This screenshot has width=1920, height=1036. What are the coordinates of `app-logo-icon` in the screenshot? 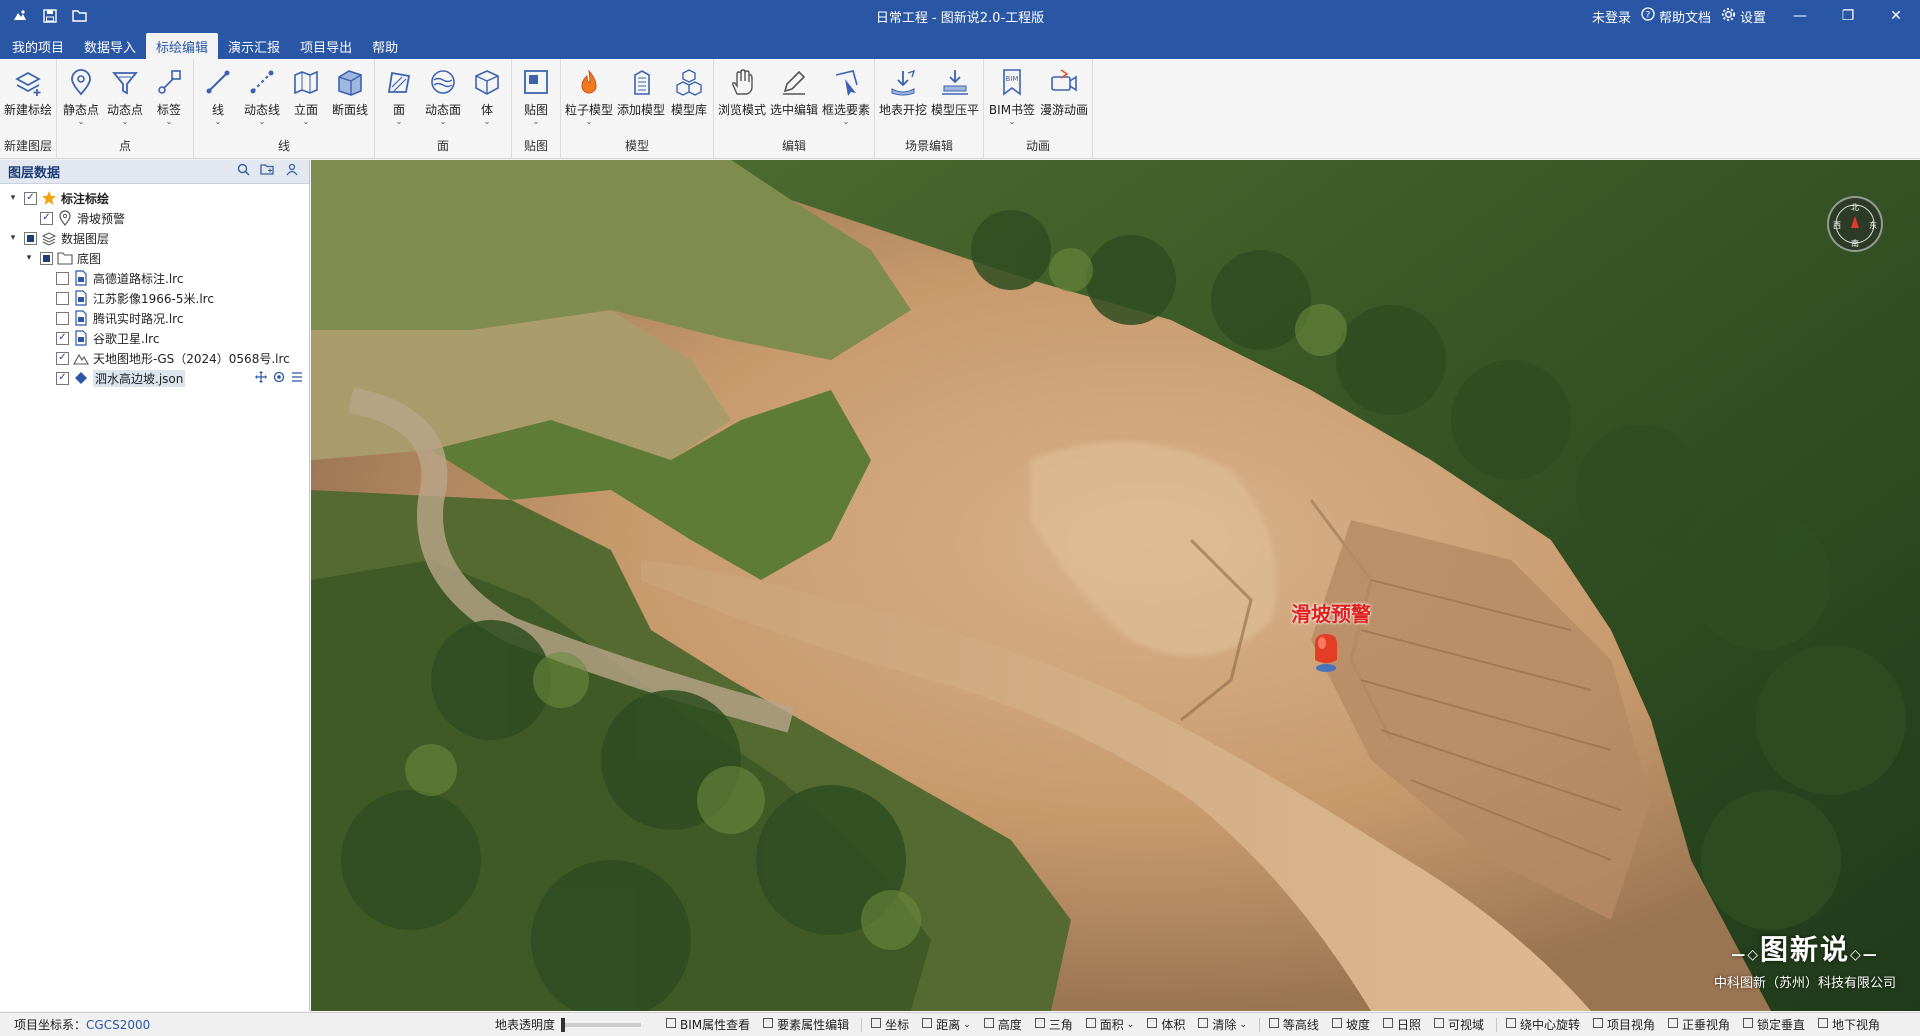 It's located at (20, 16).